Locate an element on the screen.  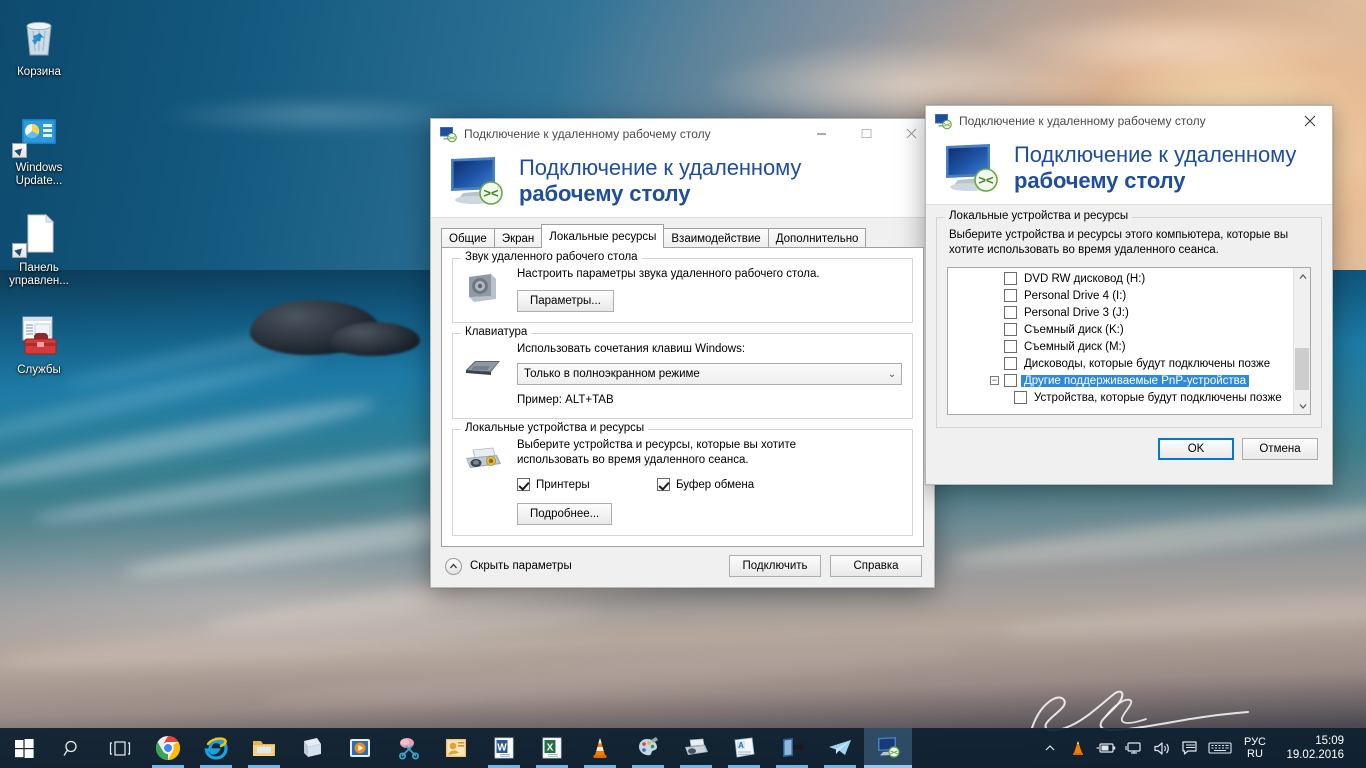
task-view-button is located at coordinates (120, 748).